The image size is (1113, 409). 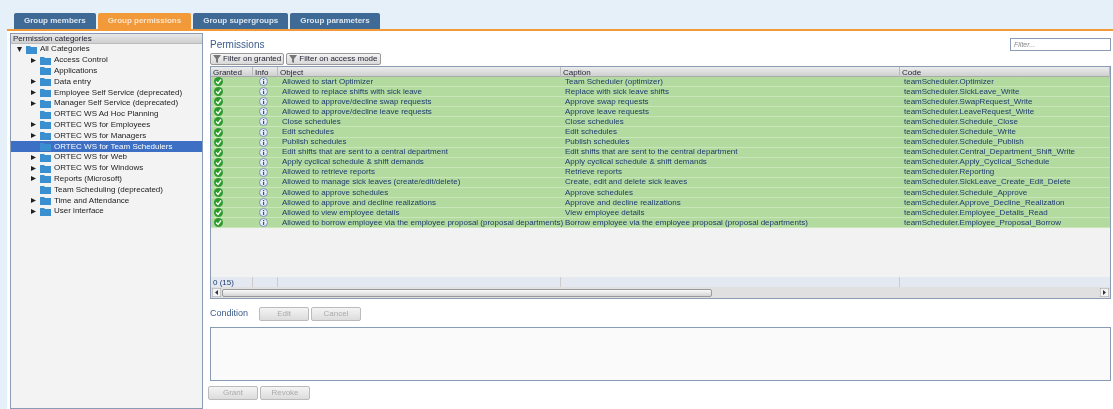 What do you see at coordinates (106, 92) in the screenshot?
I see `tree-item: Employee Self Service (deprecated)` at bounding box center [106, 92].